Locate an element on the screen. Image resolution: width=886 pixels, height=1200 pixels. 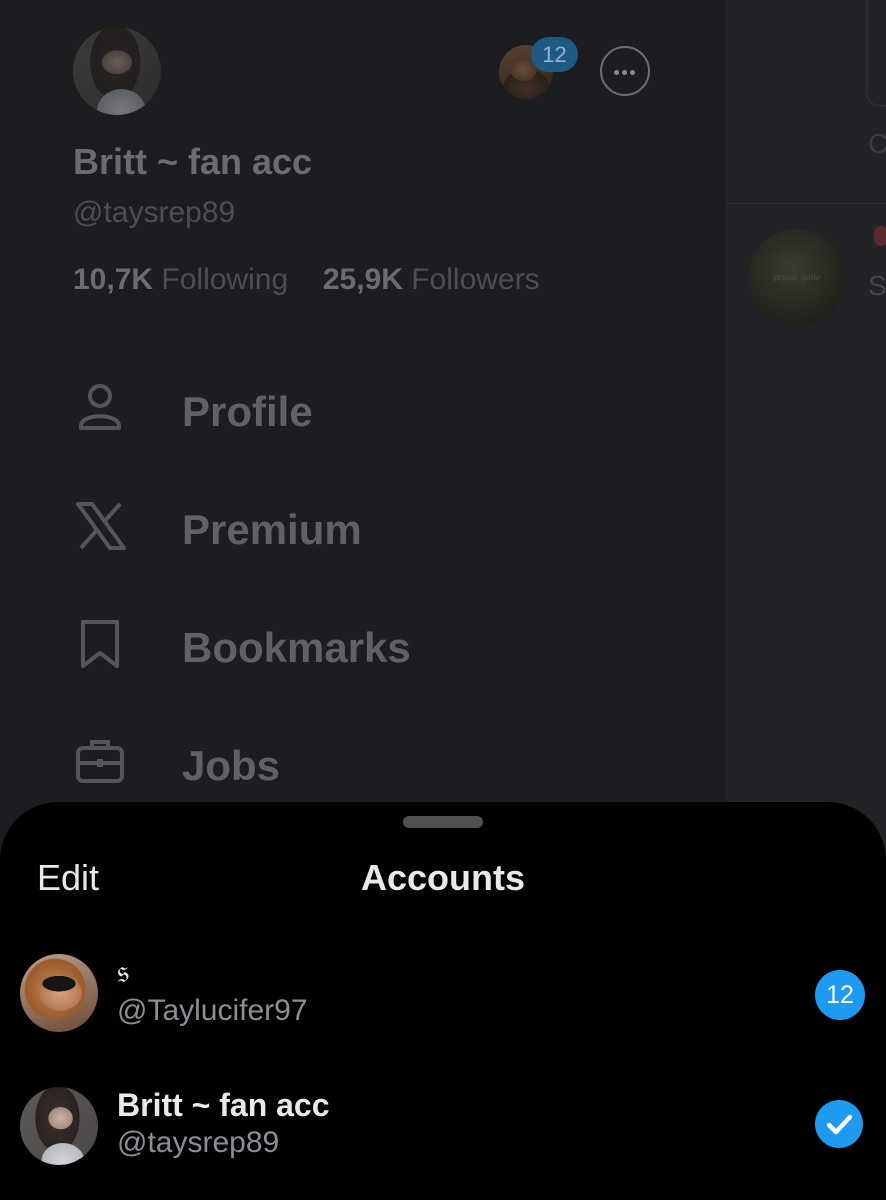
menu-label-bookmarks: Bookmarks is located at coordinates (296, 647).